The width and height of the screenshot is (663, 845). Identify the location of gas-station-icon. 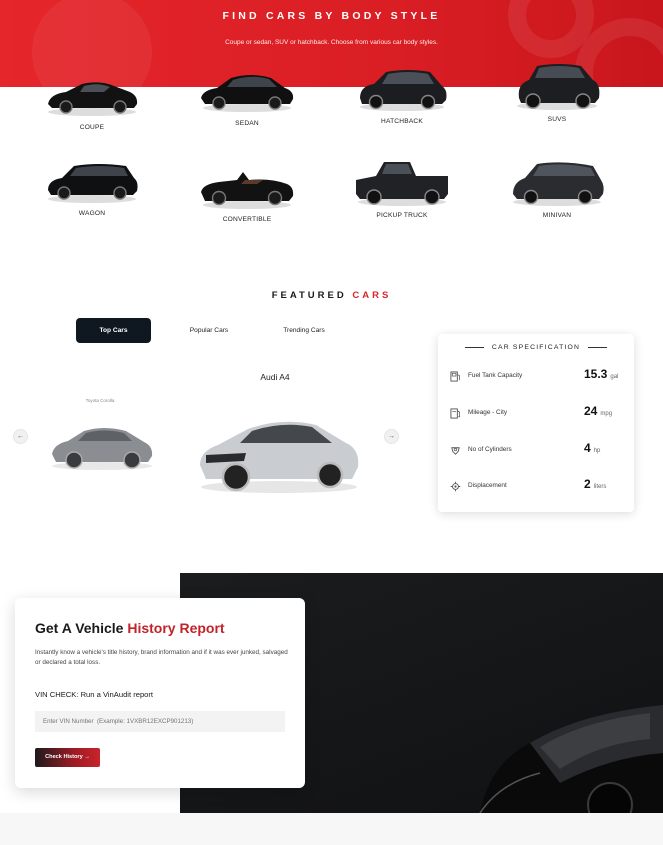
(455, 413).